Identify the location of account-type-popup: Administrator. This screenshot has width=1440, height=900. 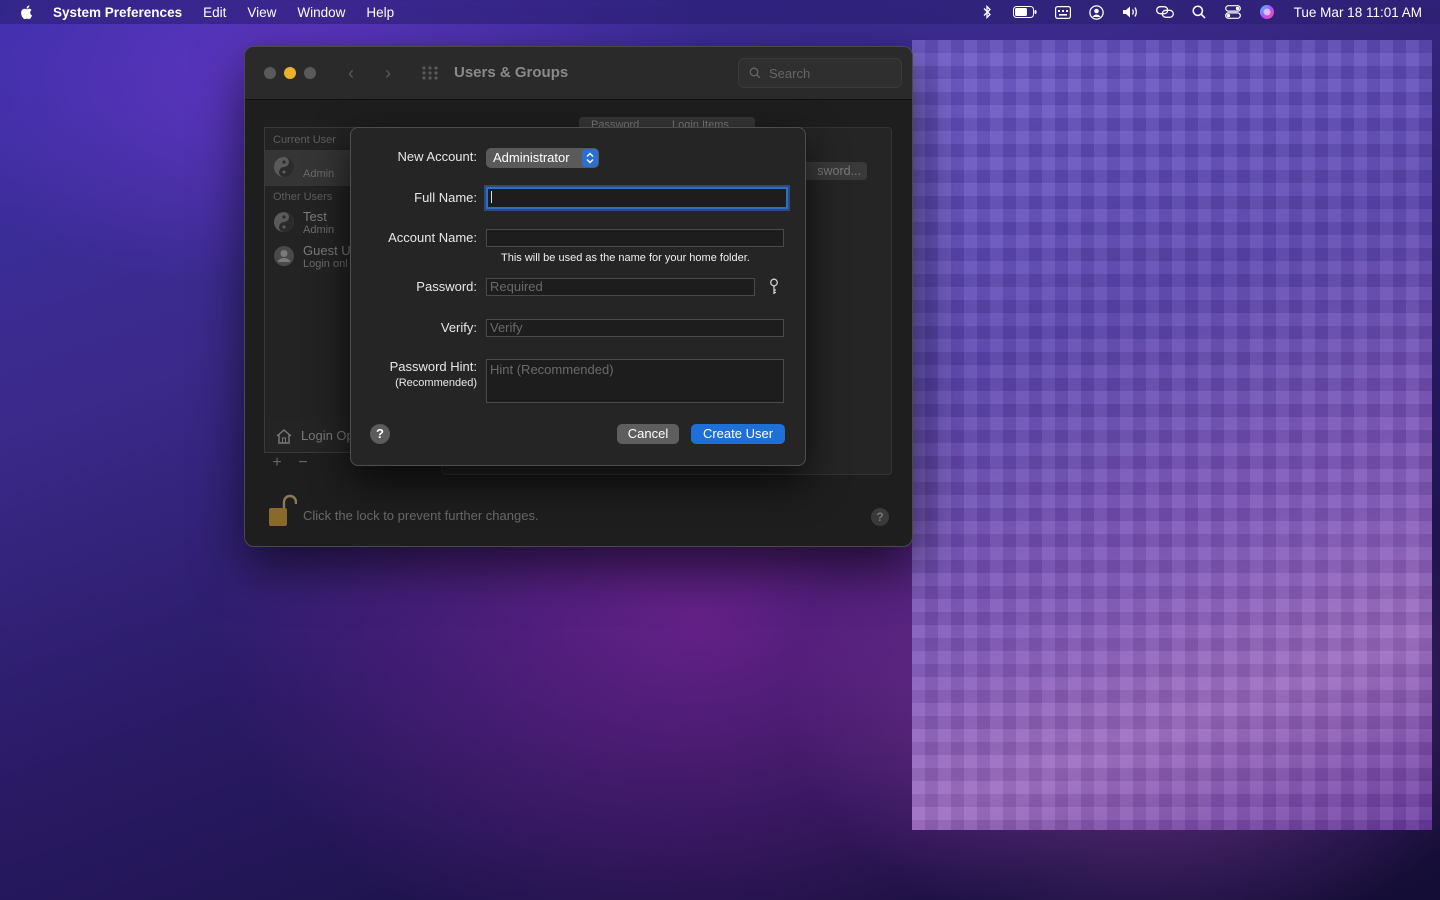
(542, 158).